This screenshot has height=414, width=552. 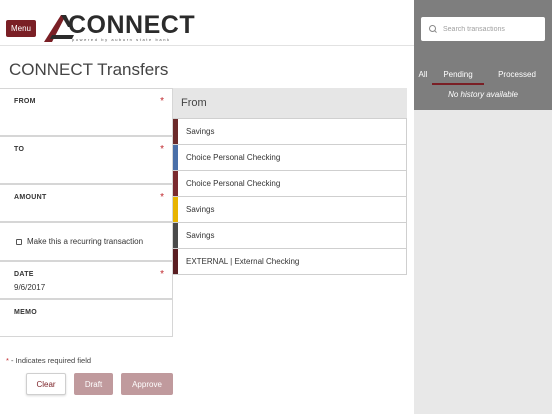 I want to click on draft-button: Draft, so click(x=93, y=384).